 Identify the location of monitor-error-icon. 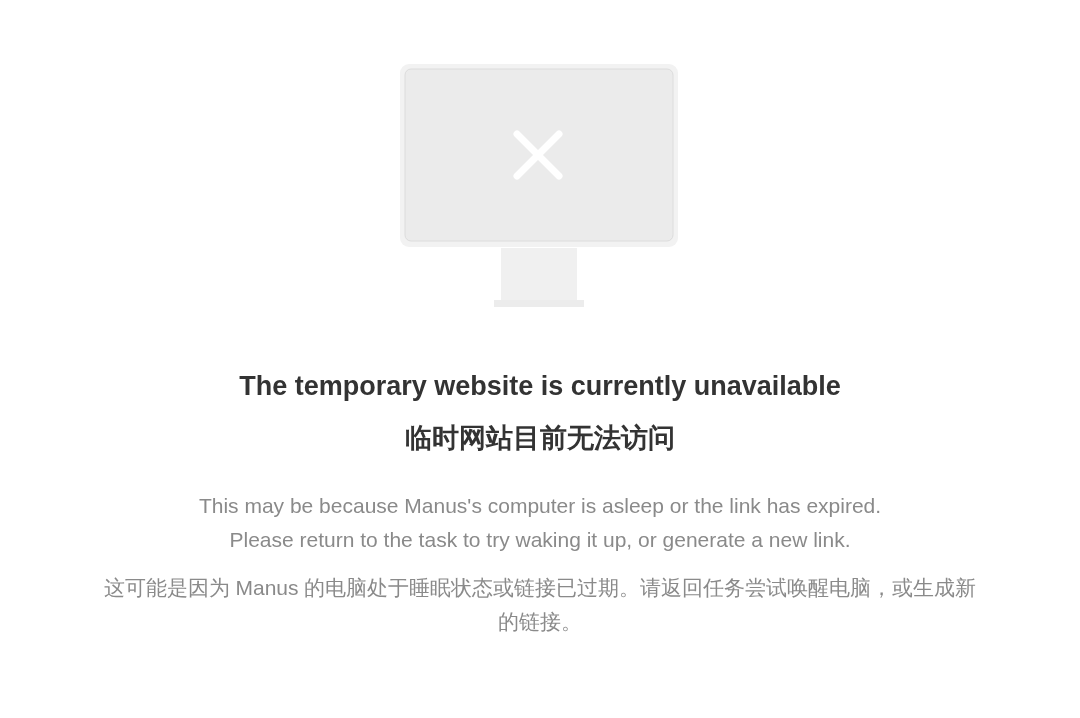
(540, 186).